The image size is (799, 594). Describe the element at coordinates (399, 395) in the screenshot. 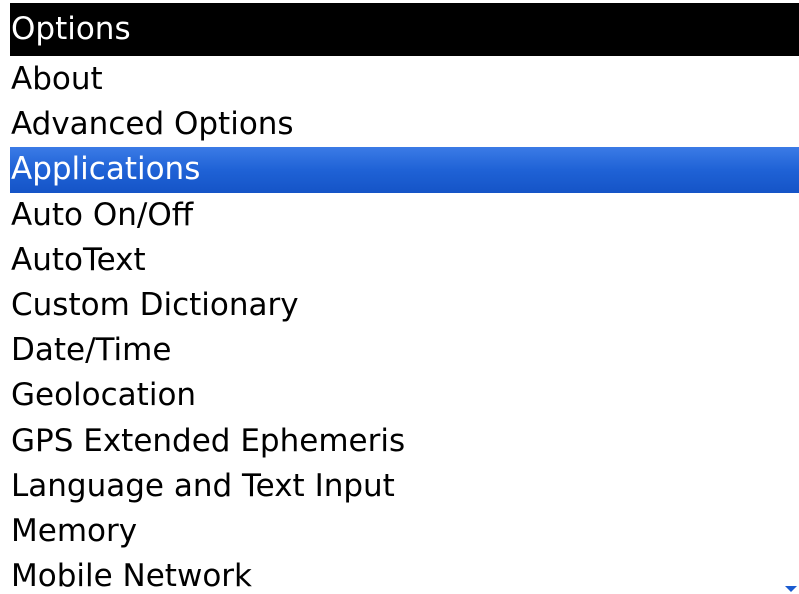

I see `list-item-geolocation: Geolocation` at that location.